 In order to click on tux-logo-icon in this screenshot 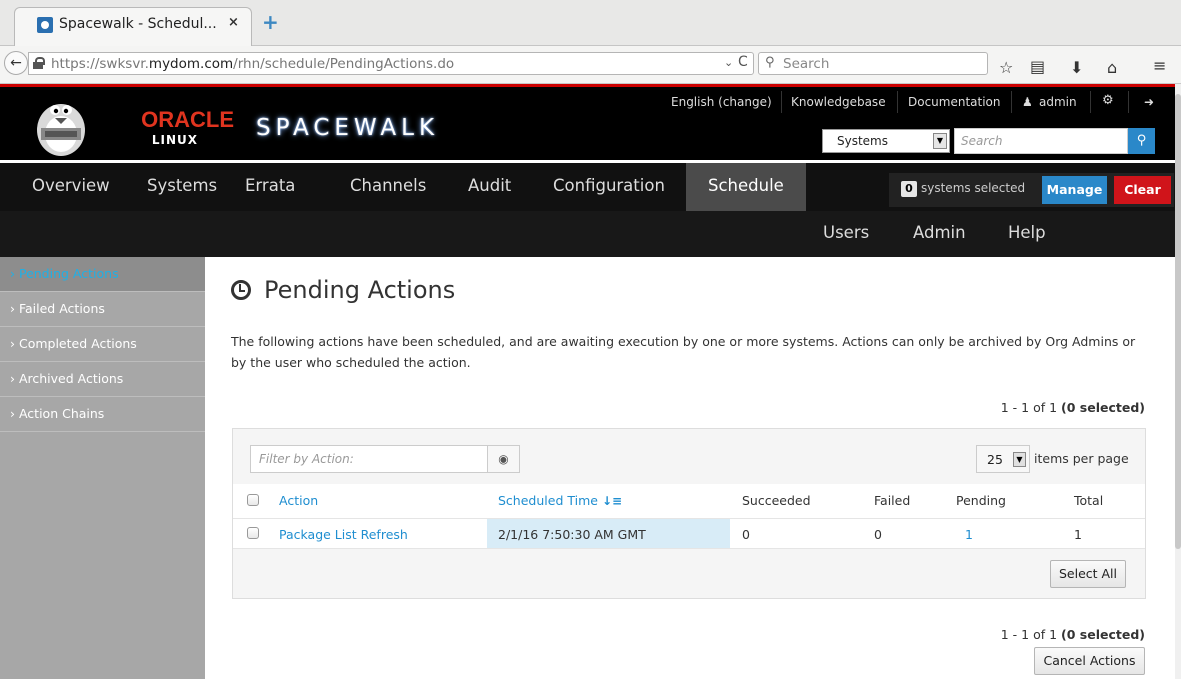, I will do `click(61, 126)`.